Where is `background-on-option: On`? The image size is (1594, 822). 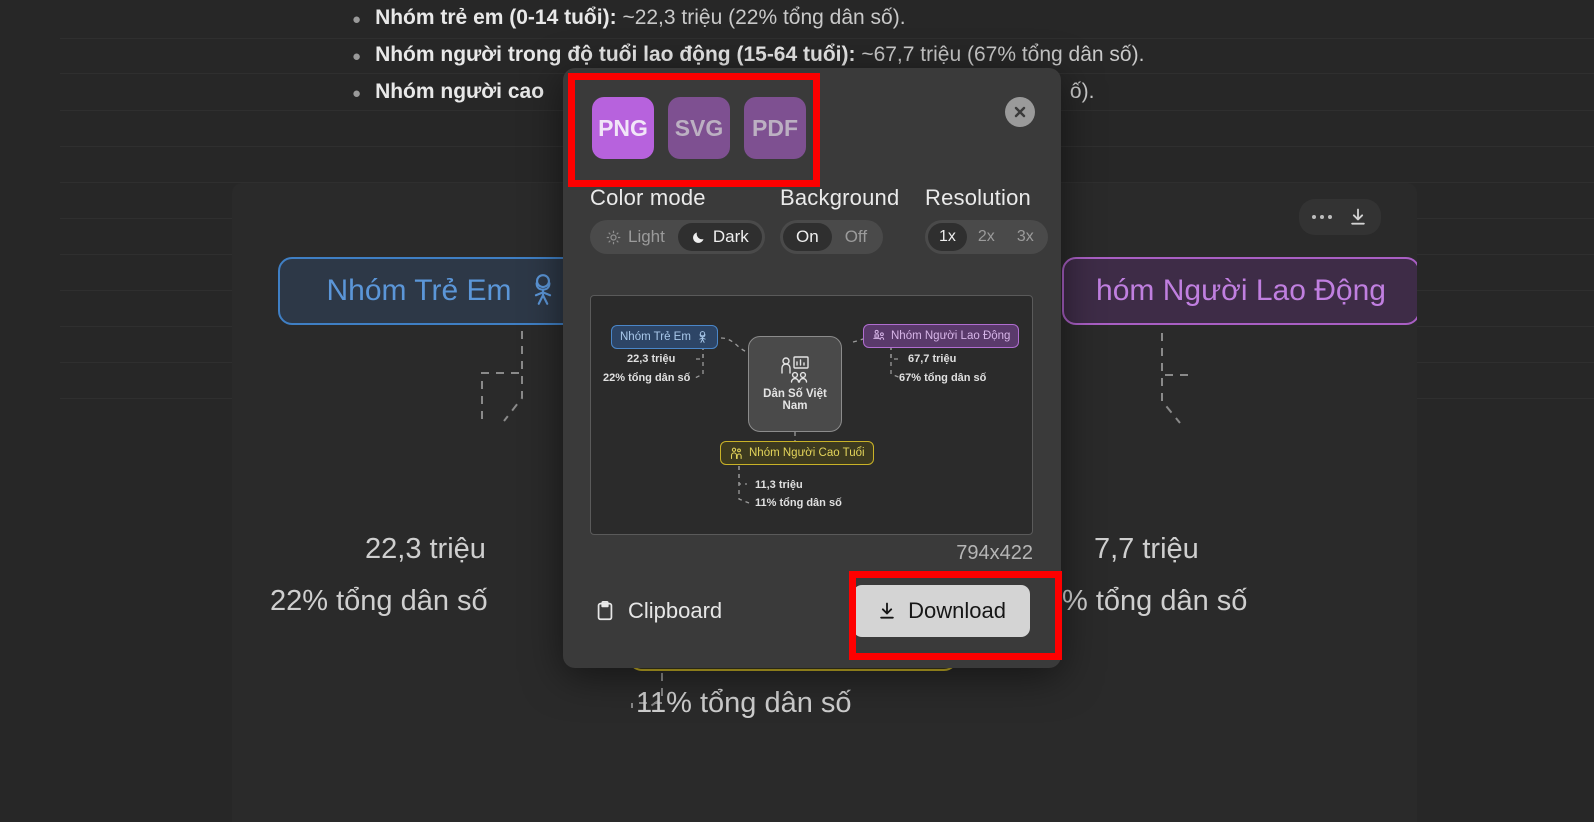
background-on-option: On is located at coordinates (807, 237).